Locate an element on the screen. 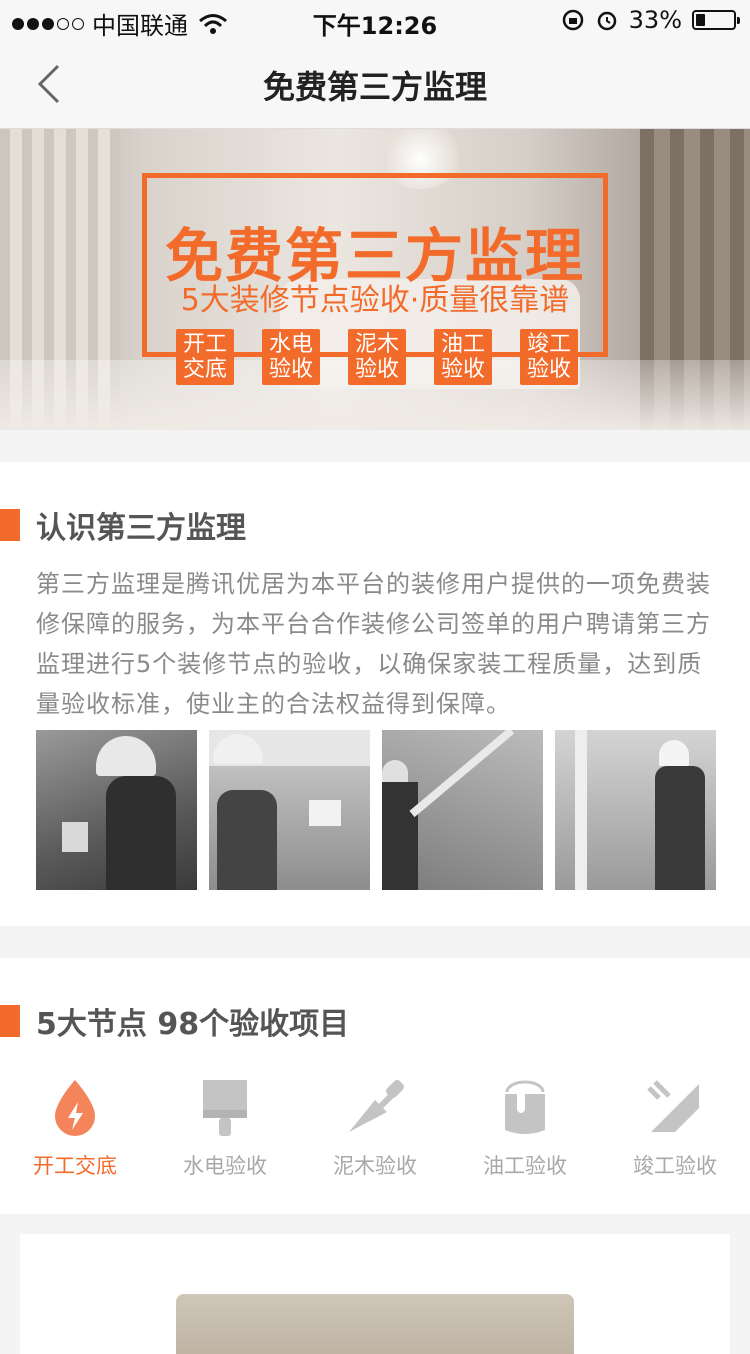 Image resolution: width=750 pixels, height=1354 pixels. ruler-square-icon is located at coordinates (673, 1106).